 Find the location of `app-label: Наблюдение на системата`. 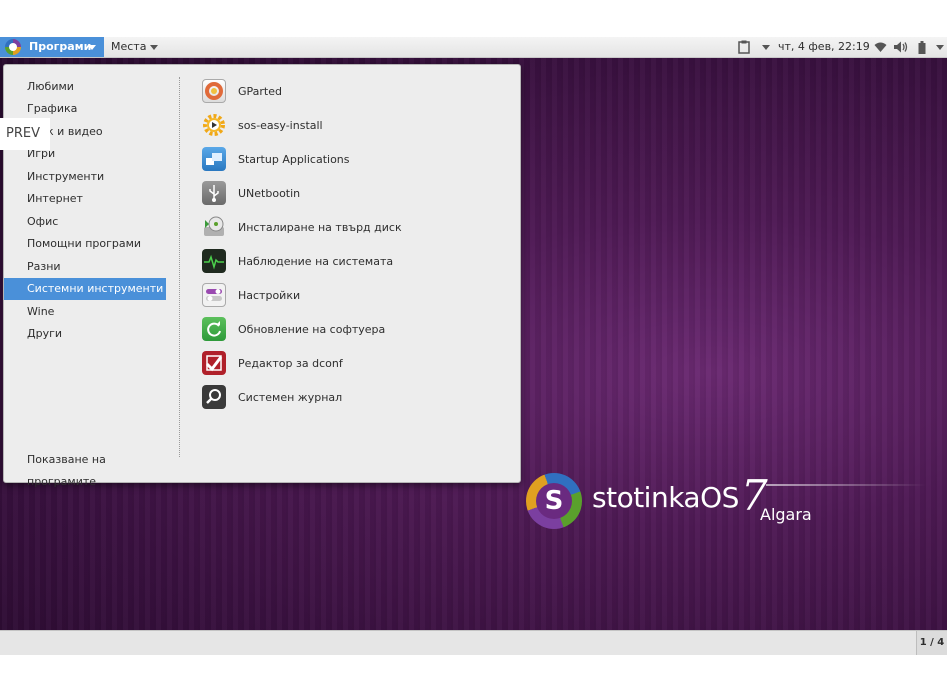

app-label: Наблюдение на системата is located at coordinates (316, 261).